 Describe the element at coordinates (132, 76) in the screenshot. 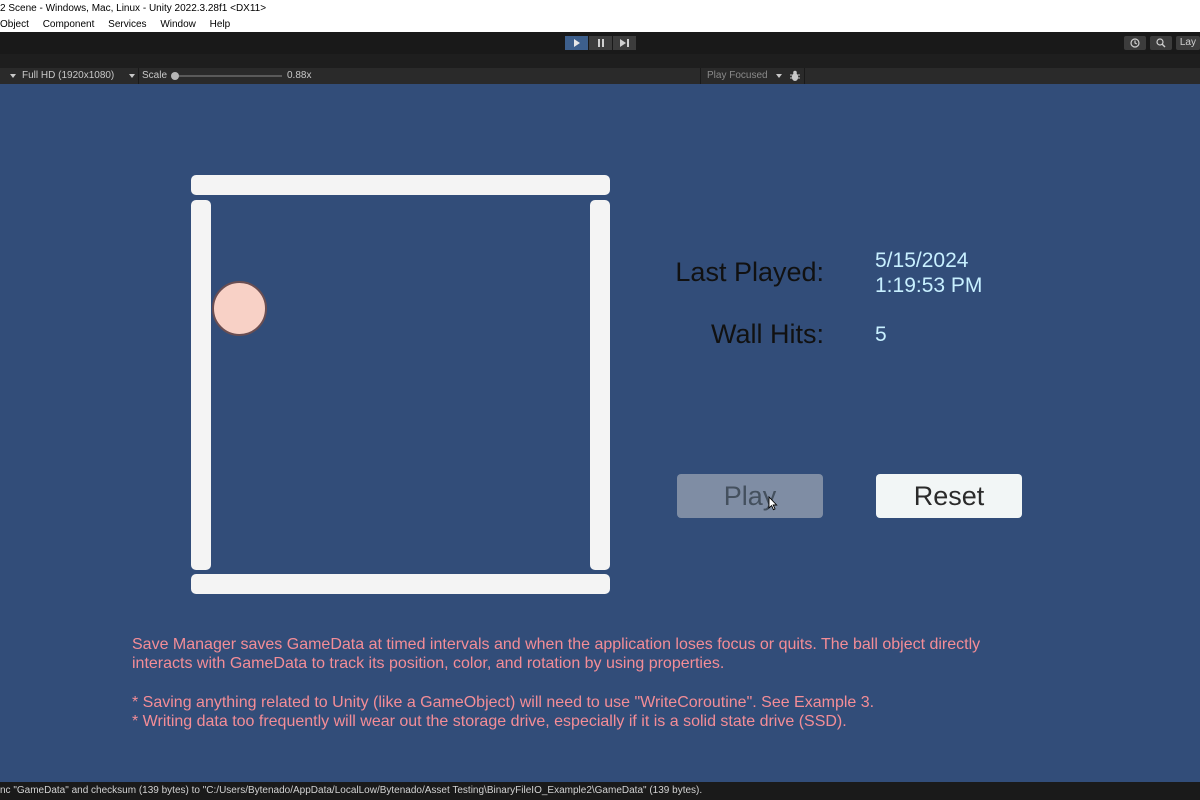

I see `resolution-caret-icon` at that location.